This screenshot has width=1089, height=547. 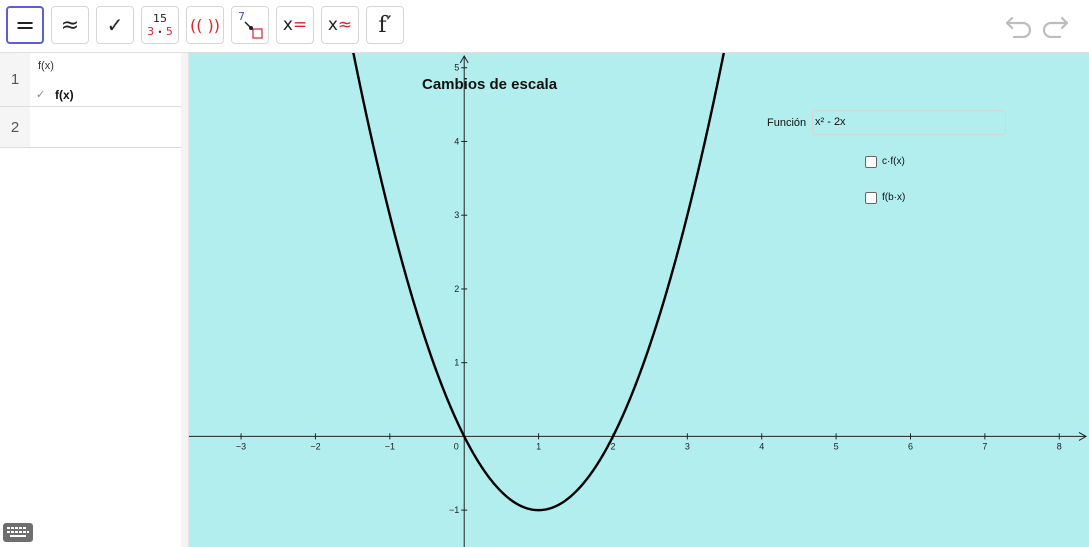 What do you see at coordinates (687, 446) in the screenshot?
I see `x-tick-label: 3` at bounding box center [687, 446].